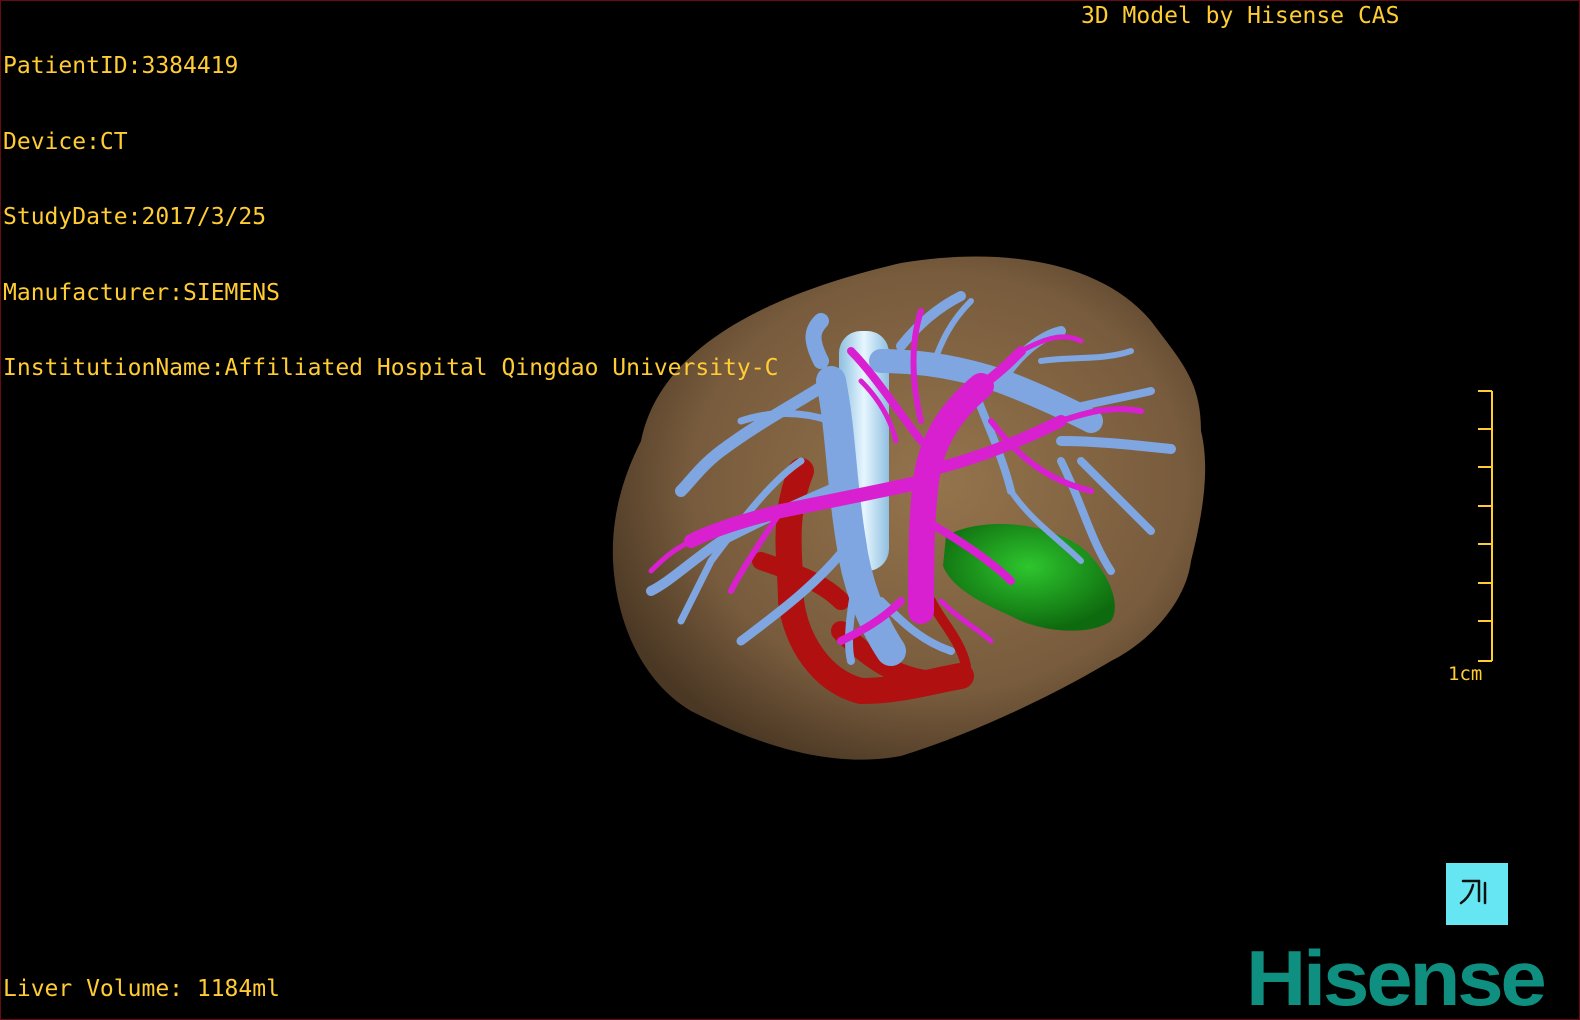  I want to click on device: Device:CT, so click(65, 141).